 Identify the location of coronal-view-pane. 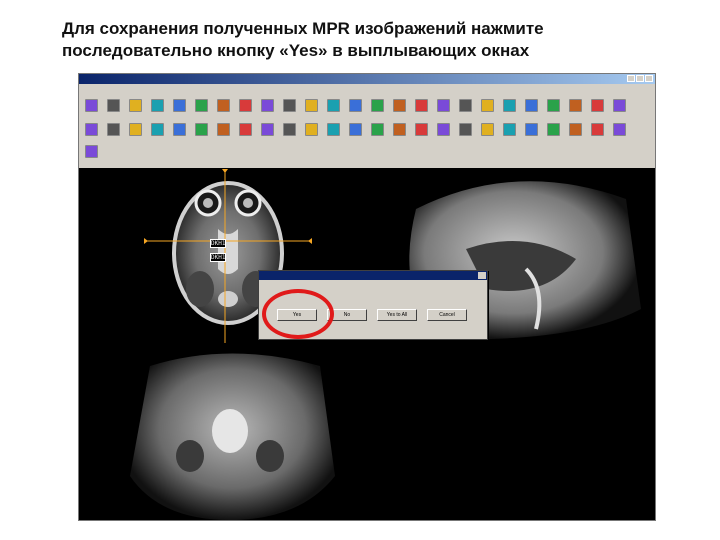
(227, 433).